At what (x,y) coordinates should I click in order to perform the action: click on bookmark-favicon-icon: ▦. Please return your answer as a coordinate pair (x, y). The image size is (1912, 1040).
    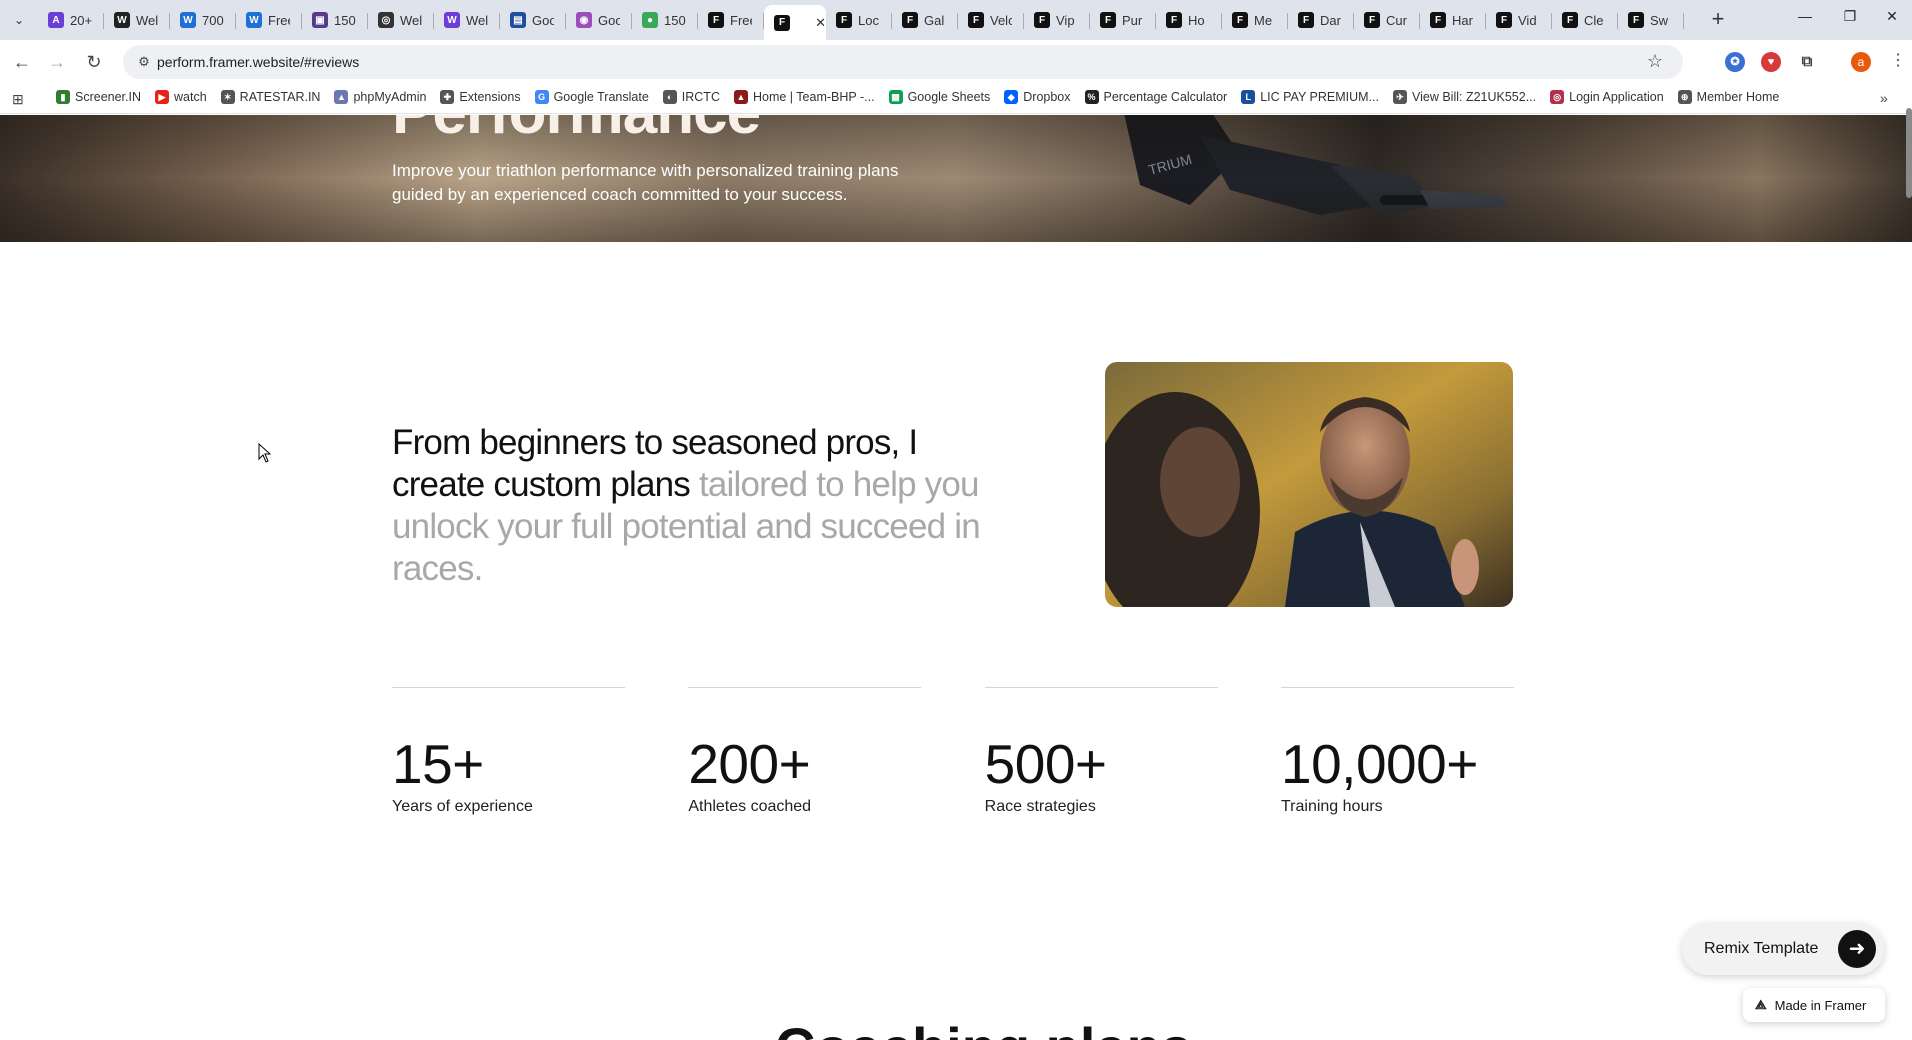
    Looking at the image, I should click on (895, 97).